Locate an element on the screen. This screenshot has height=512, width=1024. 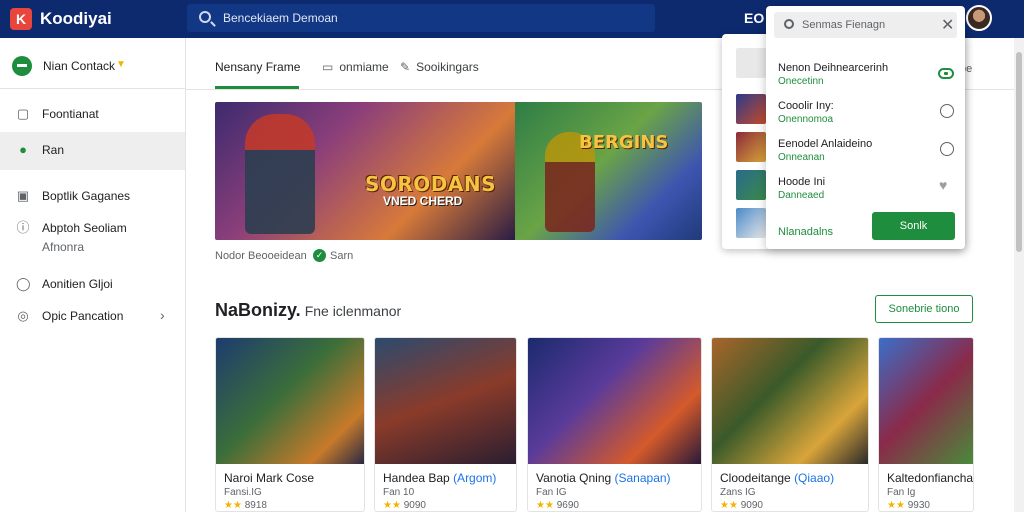
account-label: Nian Contack is located at coordinates (79, 66).